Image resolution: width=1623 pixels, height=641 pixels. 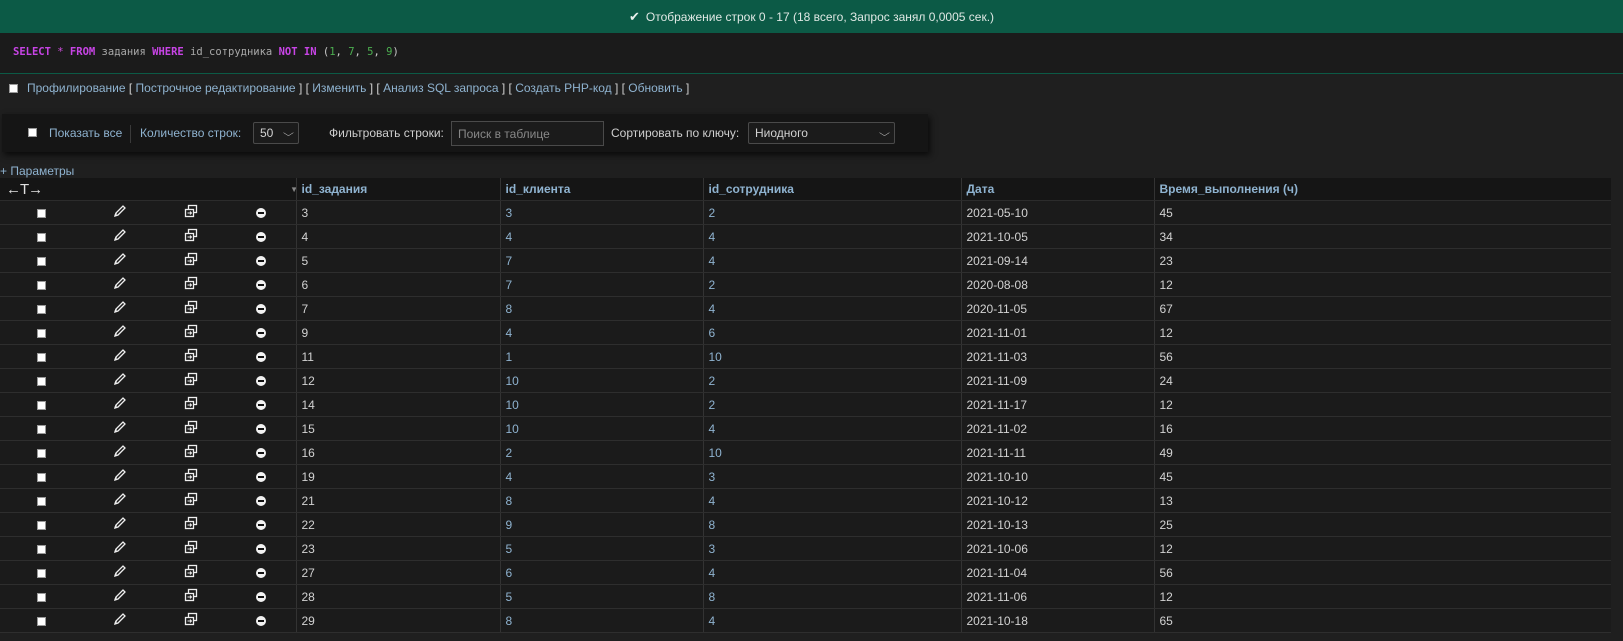 I want to click on column-header: Время_выполнения (ч), so click(x=1382, y=189).